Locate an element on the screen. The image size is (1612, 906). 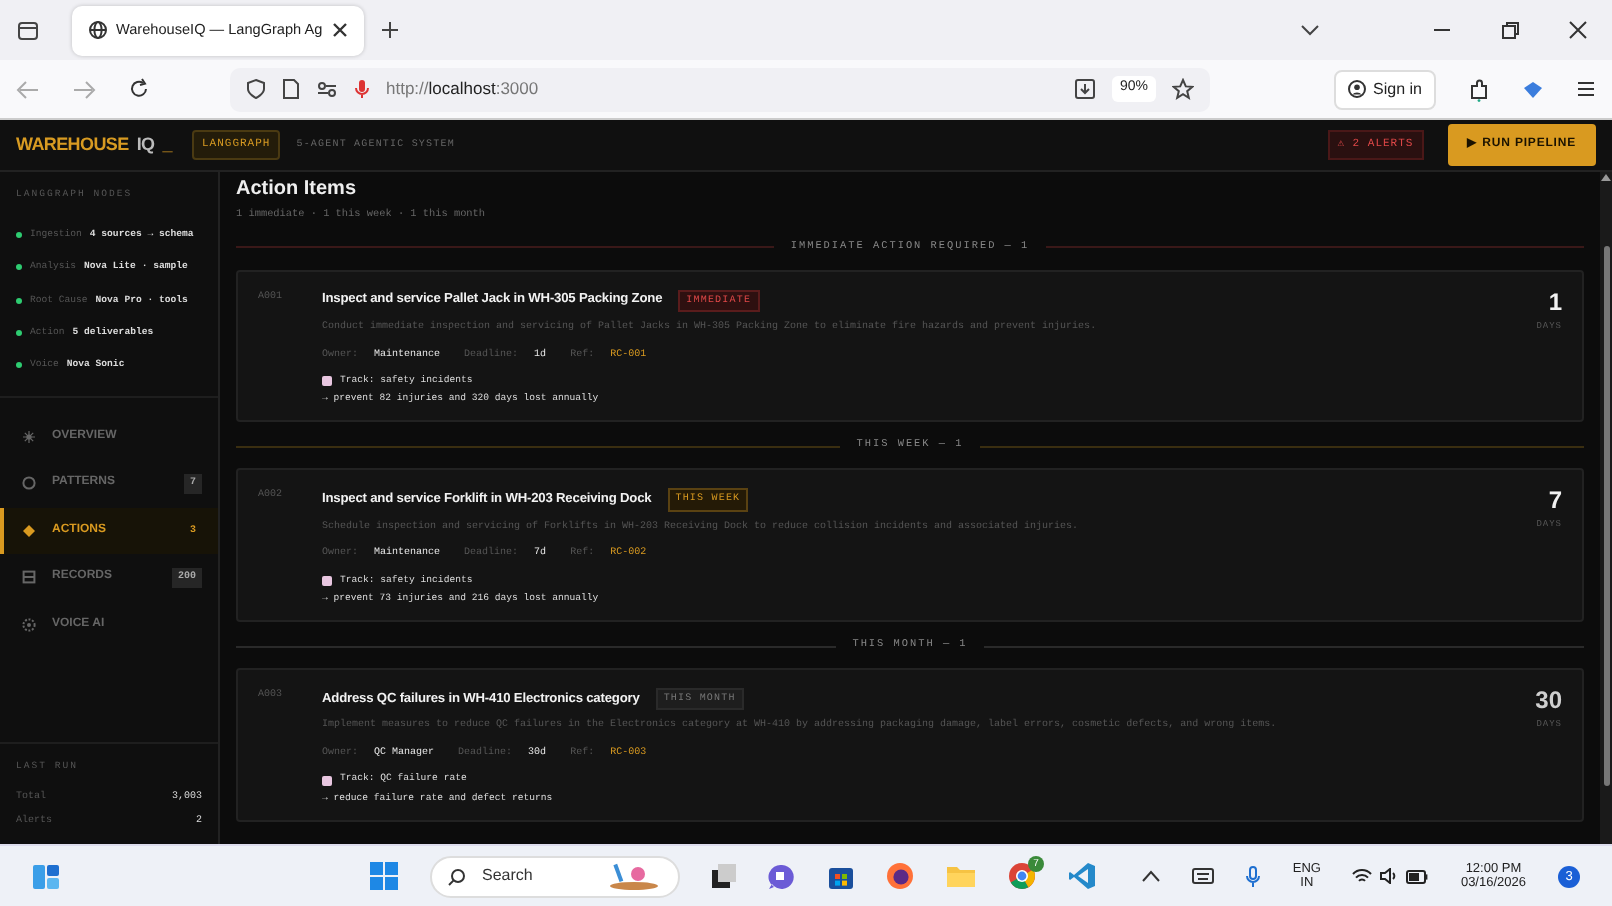
meet-icon is located at coordinates (782, 876).